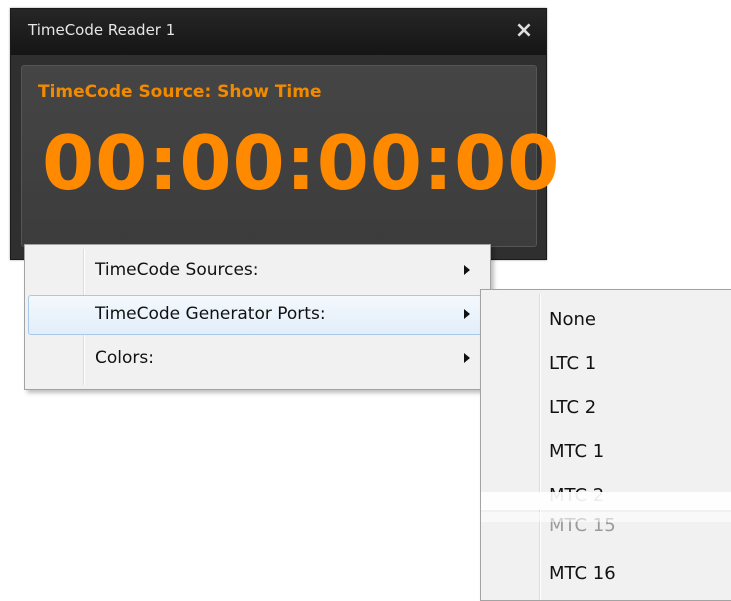 This screenshot has height=601, width=731. I want to click on submenu-item-label: LTC 2, so click(573, 407).